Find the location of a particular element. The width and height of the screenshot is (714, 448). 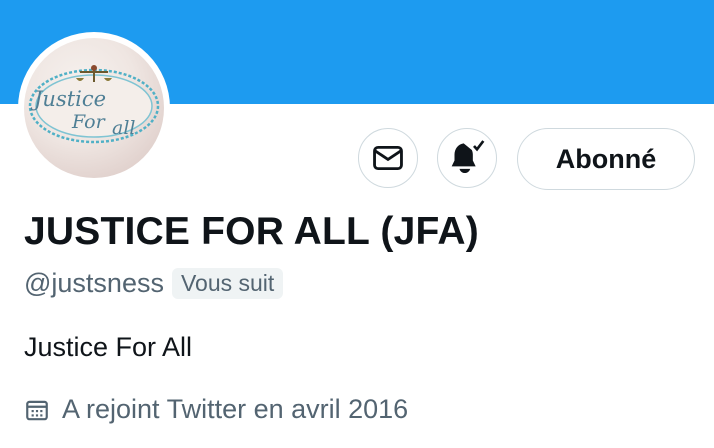

user-handle: @justsness is located at coordinates (94, 283).